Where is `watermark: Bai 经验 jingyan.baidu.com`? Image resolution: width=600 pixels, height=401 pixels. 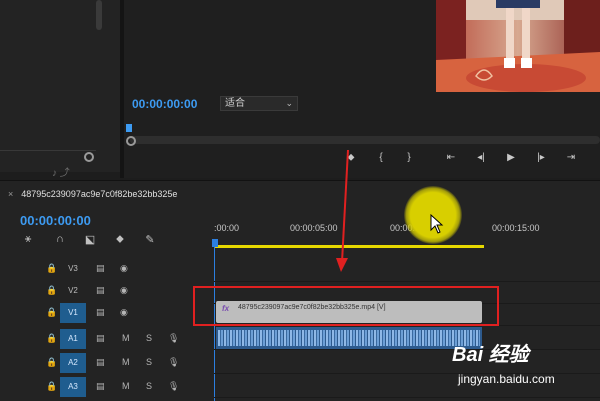 watermark: Bai 经验 jingyan.baidu.com is located at coordinates (503, 362).